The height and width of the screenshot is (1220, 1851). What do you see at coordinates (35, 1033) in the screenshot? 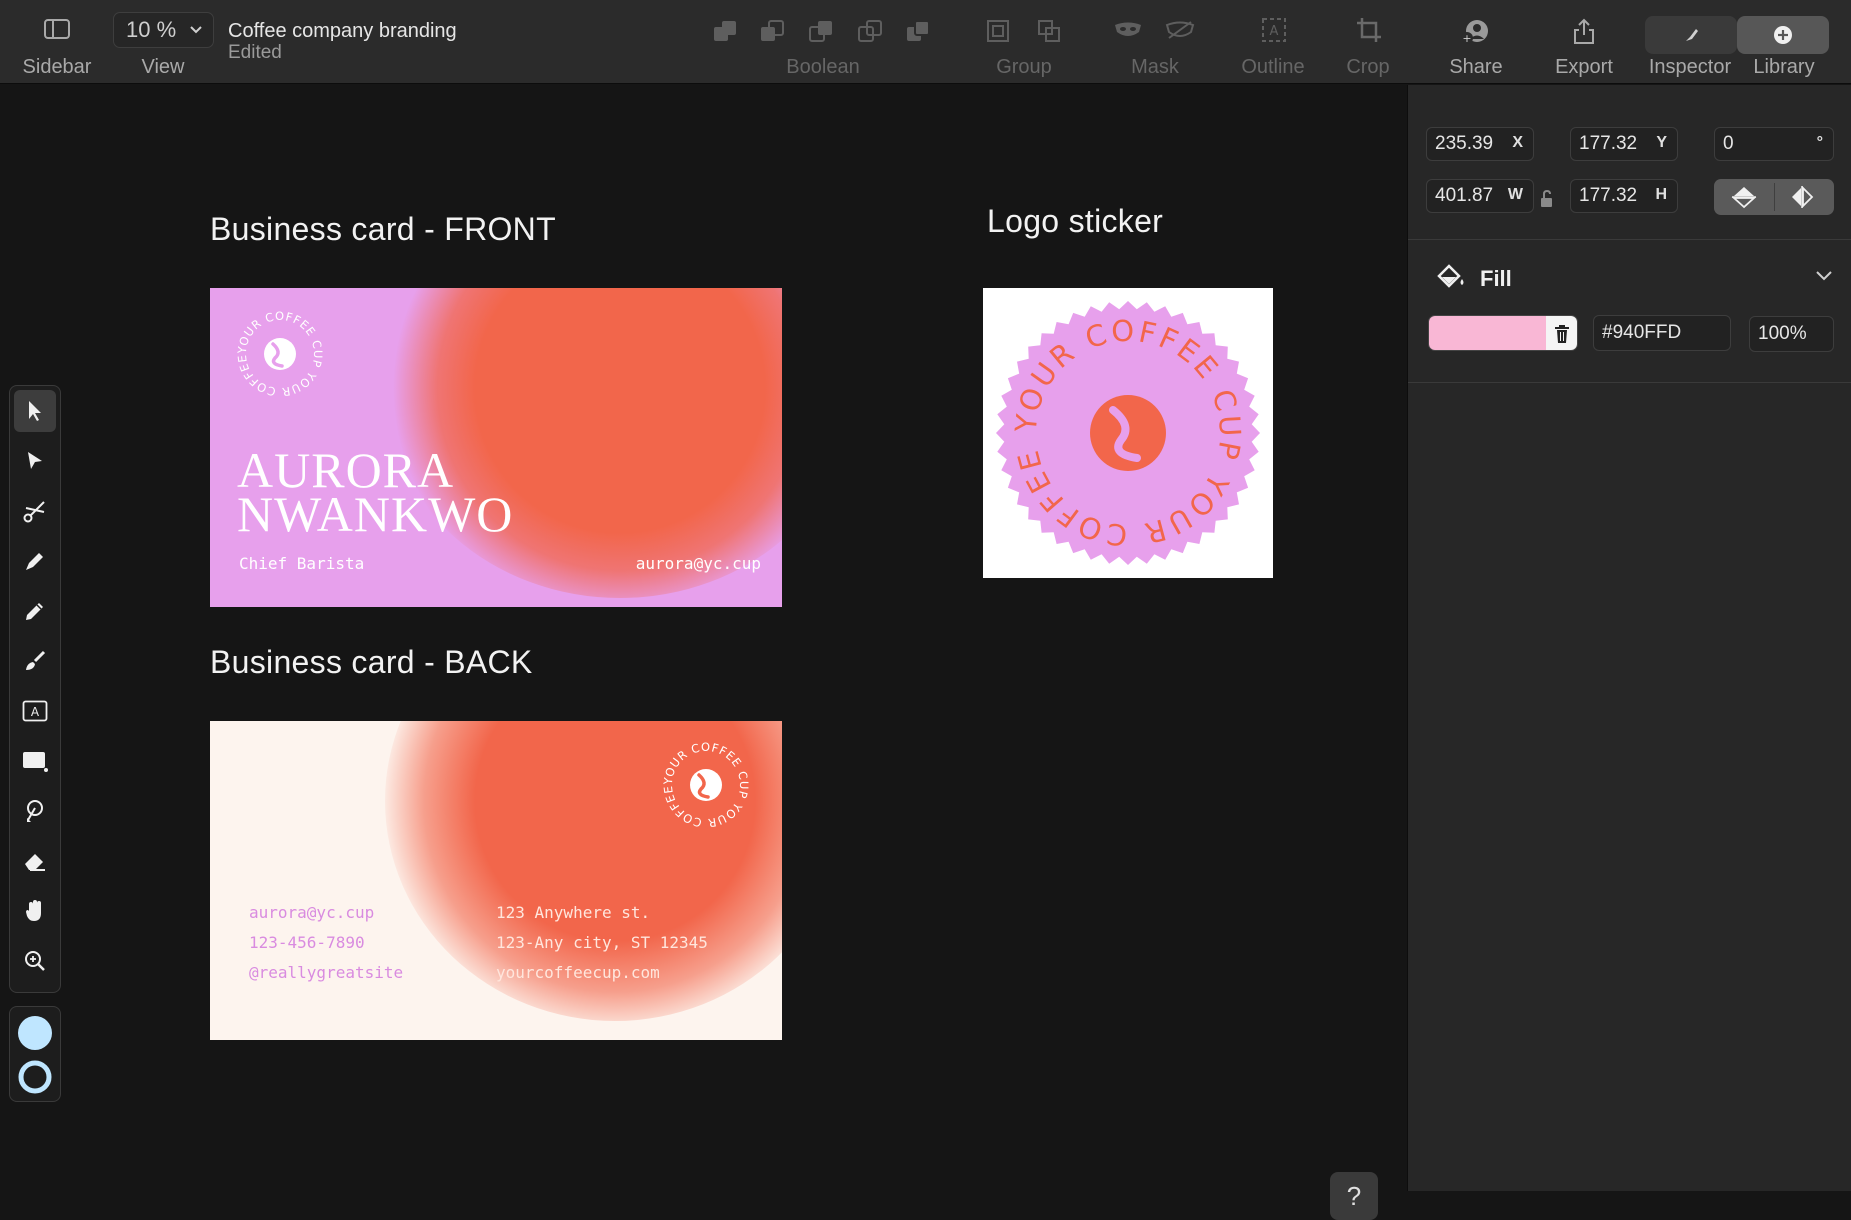
I see `fill-color-indicator` at bounding box center [35, 1033].